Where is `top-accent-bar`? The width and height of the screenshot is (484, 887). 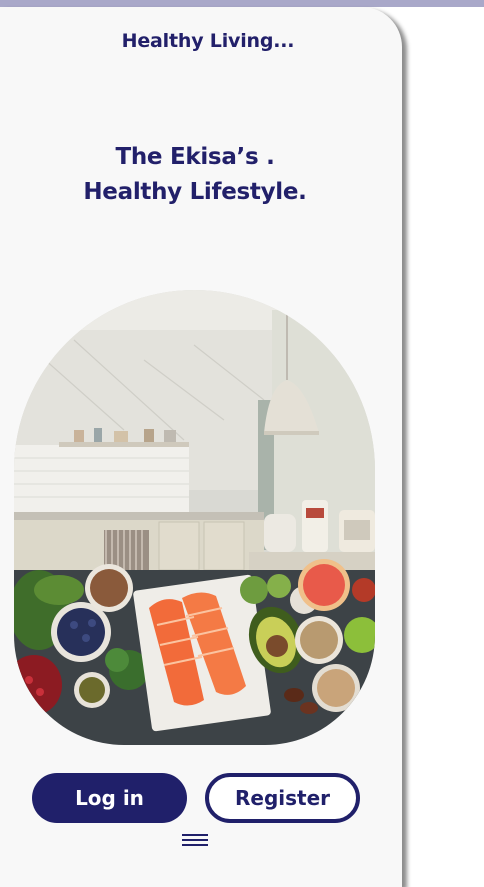
top-accent-bar is located at coordinates (242, 3).